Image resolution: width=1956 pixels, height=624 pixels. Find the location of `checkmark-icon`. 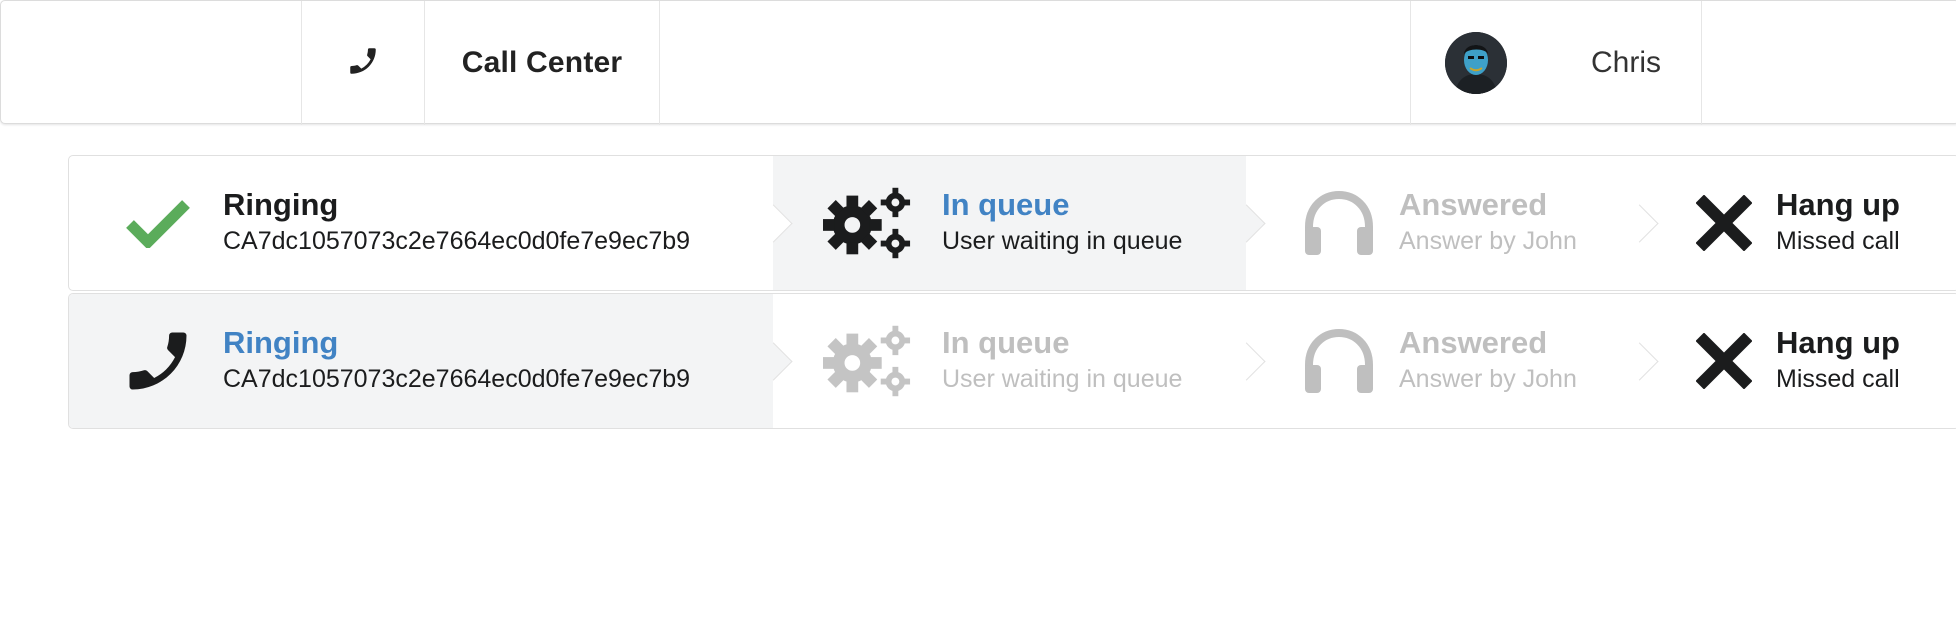

checkmark-icon is located at coordinates (158, 223).